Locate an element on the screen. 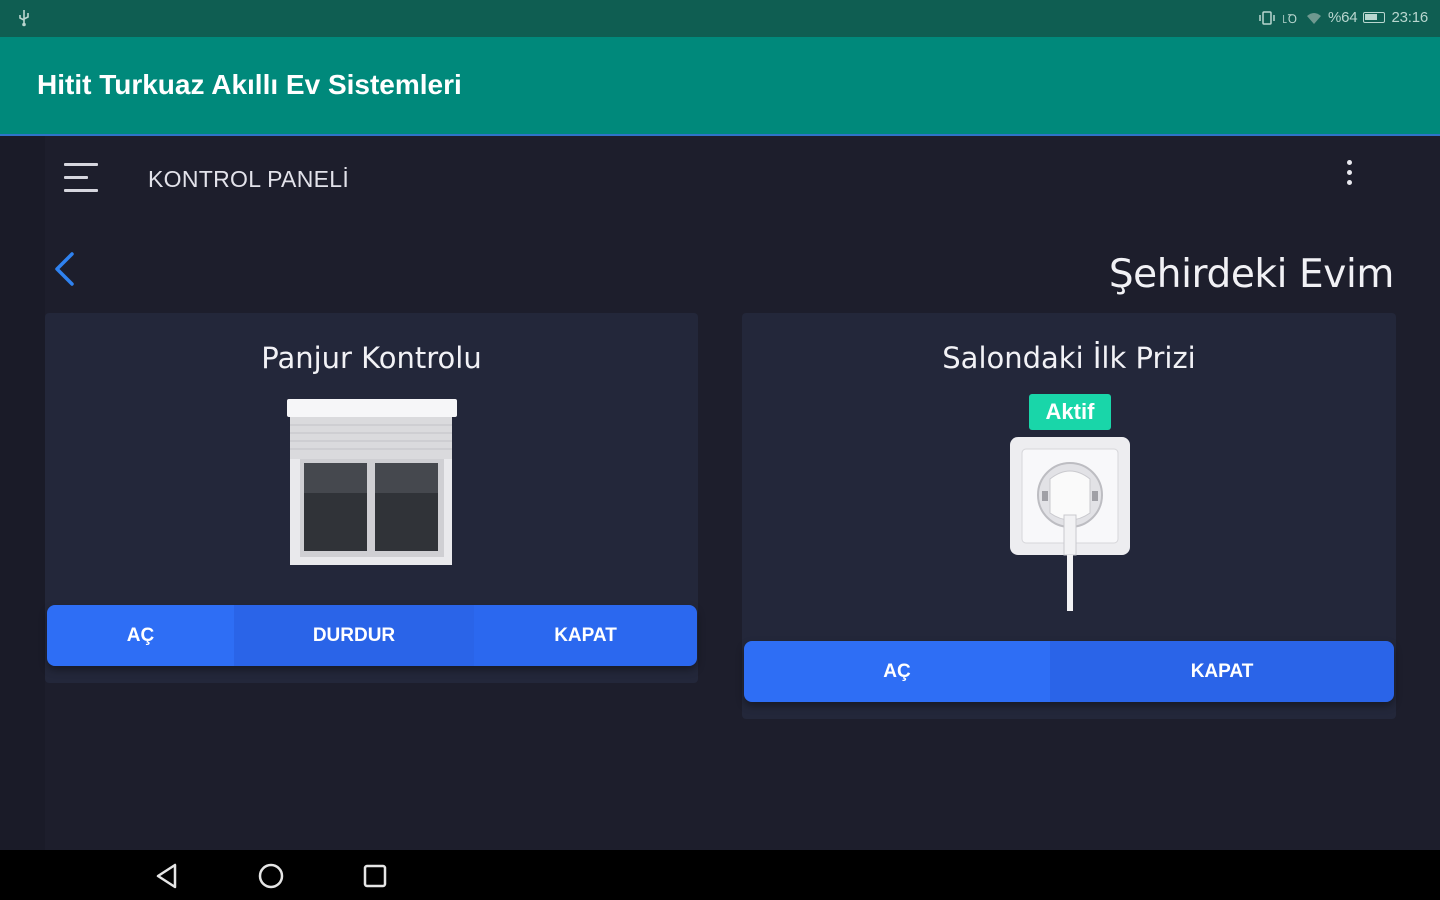 This screenshot has width=1440, height=900. battery-percent: %64 is located at coordinates (1343, 17).